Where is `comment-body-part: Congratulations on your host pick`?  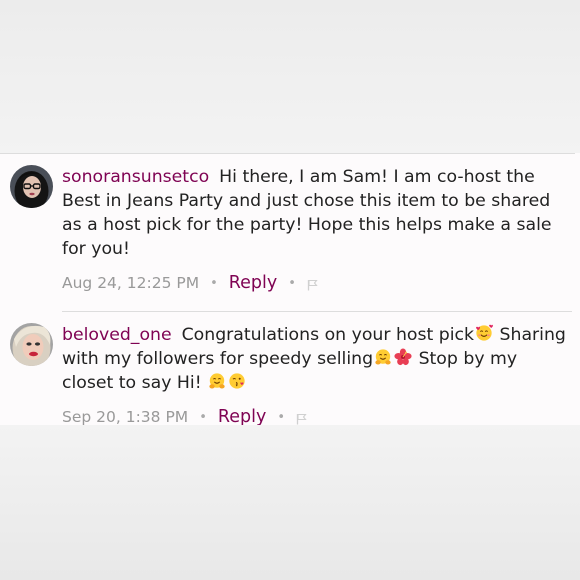 comment-body-part: Congratulations on your host pick is located at coordinates (328, 335).